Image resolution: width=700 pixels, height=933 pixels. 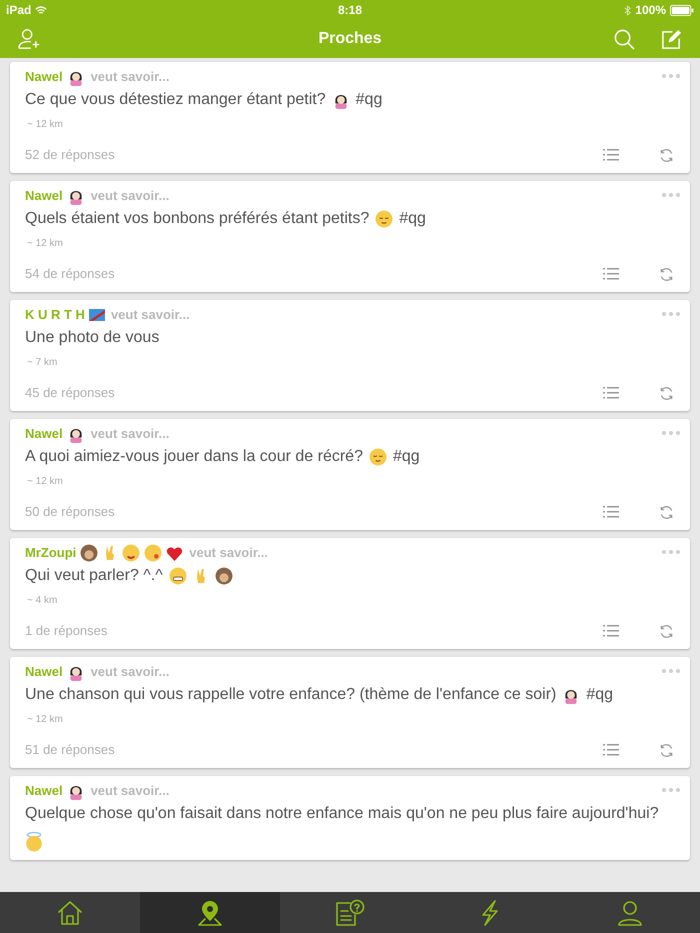 I want to click on question-text: Qui veut parler? ^.^, so click(x=94, y=576).